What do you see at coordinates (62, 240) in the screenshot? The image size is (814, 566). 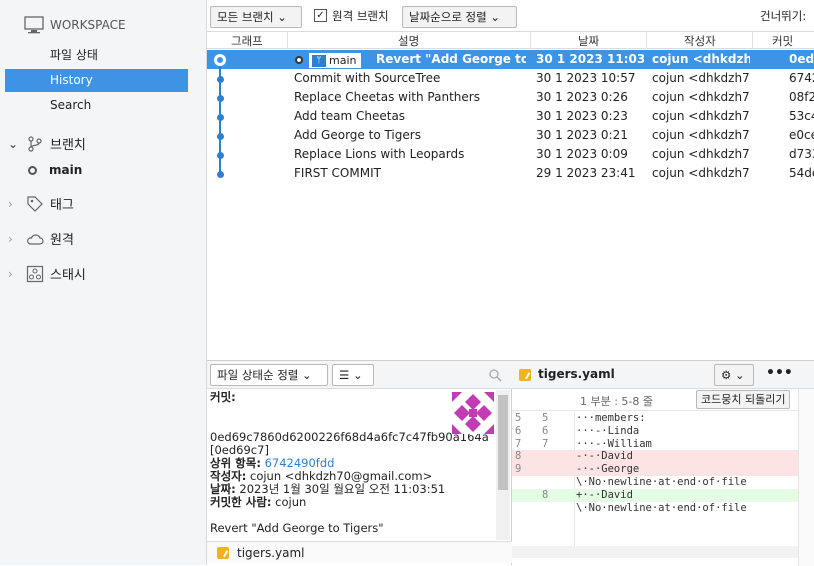 I see `remotes-label: 원격` at bounding box center [62, 240].